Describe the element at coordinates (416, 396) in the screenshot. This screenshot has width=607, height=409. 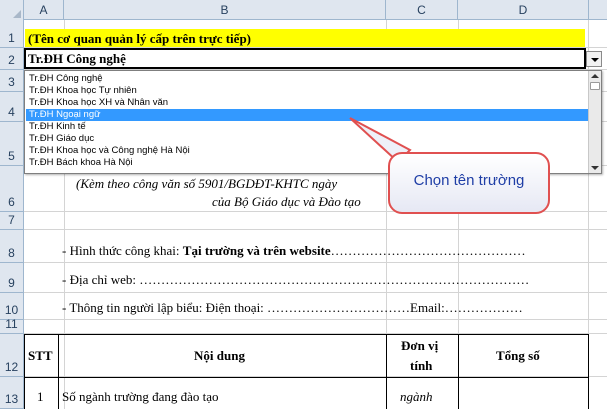
I see `row-13-unit: ngành` at that location.